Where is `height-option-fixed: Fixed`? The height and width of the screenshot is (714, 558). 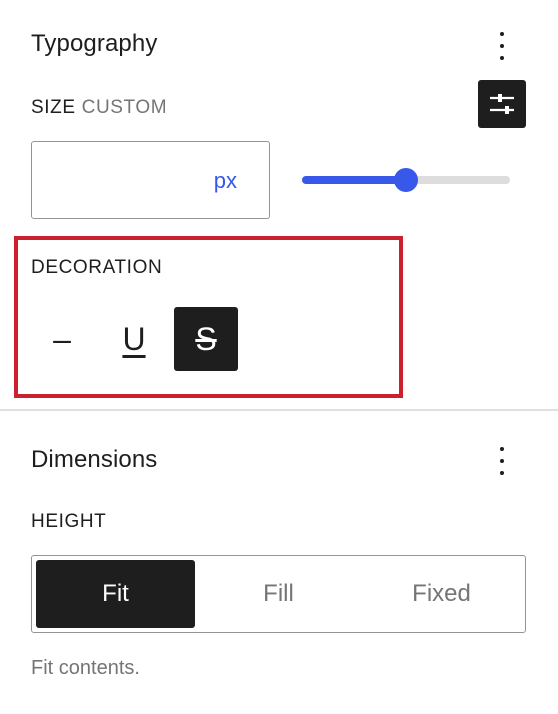 height-option-fixed: Fixed is located at coordinates (441, 594).